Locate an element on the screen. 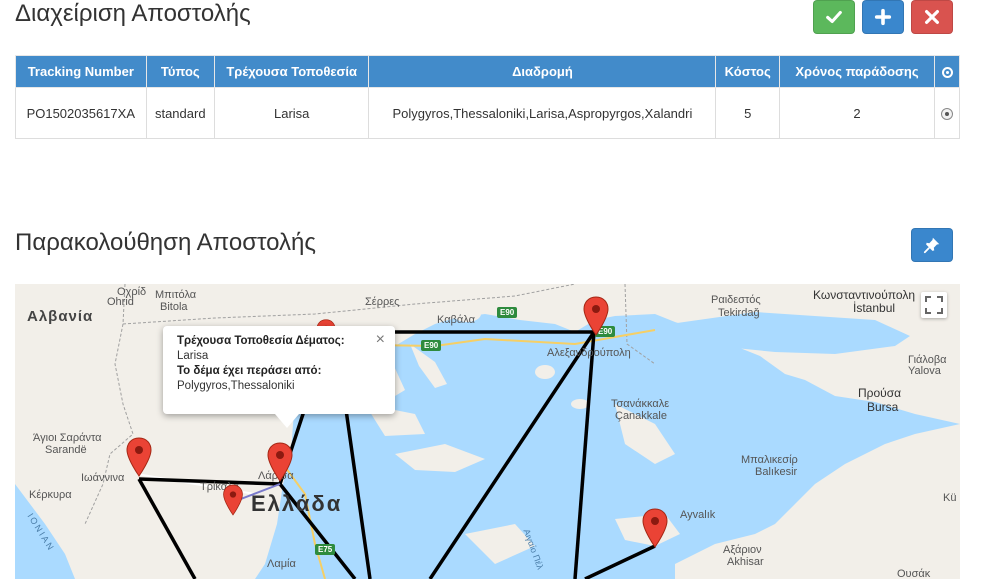 The width and height of the screenshot is (988, 579). column-tracking-number: Tracking Number is located at coordinates (81, 71).